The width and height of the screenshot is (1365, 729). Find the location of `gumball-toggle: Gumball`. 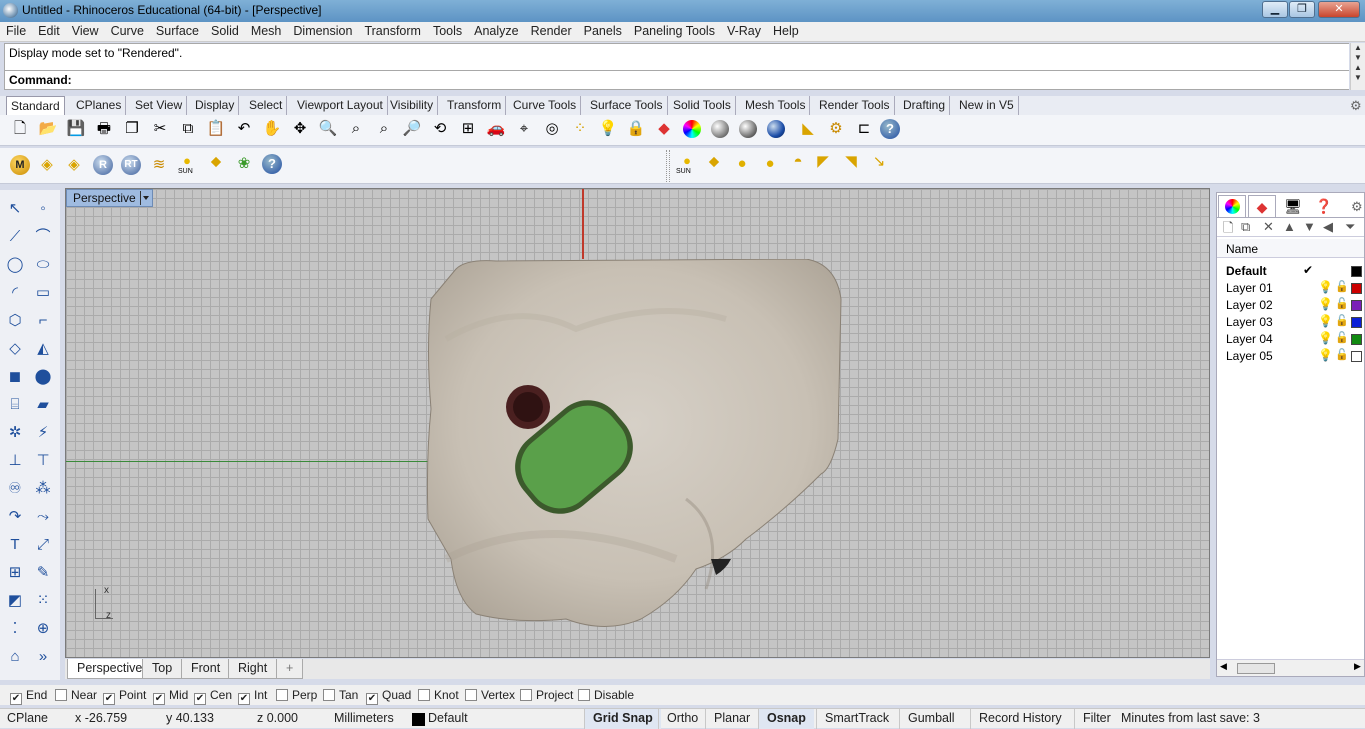

gumball-toggle: Gumball is located at coordinates (931, 719).